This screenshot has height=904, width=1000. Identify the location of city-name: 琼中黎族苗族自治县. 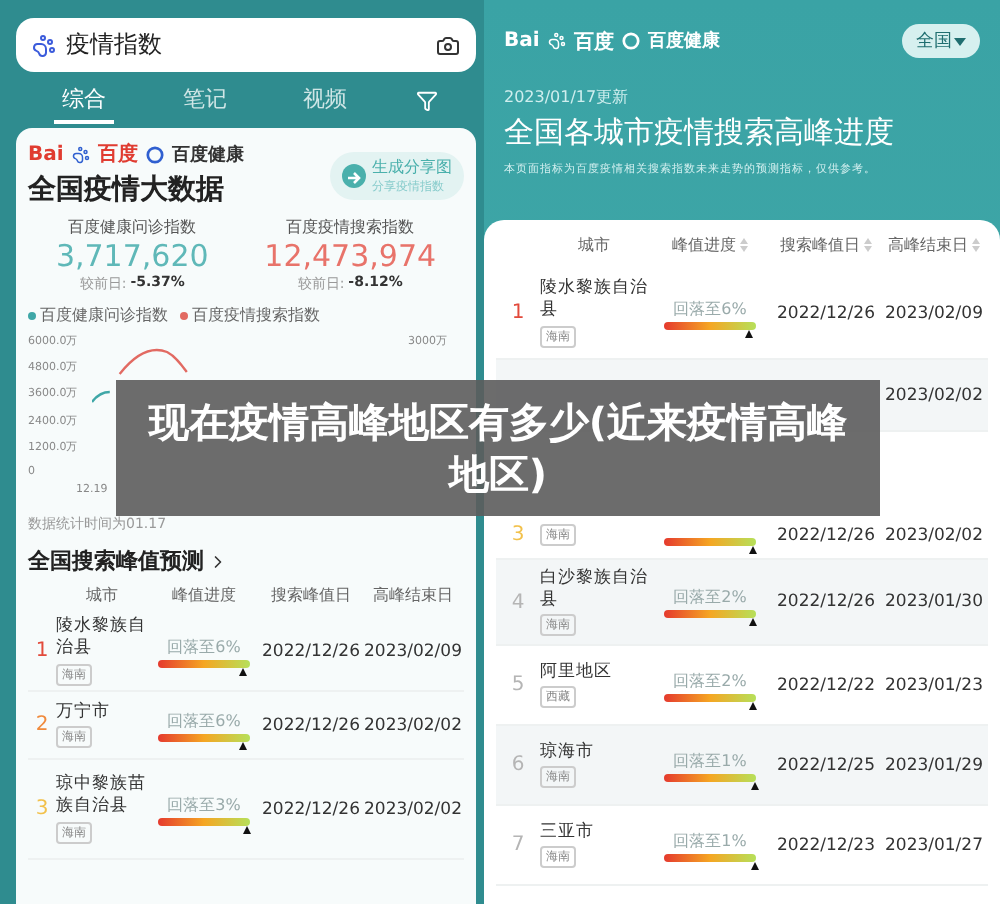
(102, 796).